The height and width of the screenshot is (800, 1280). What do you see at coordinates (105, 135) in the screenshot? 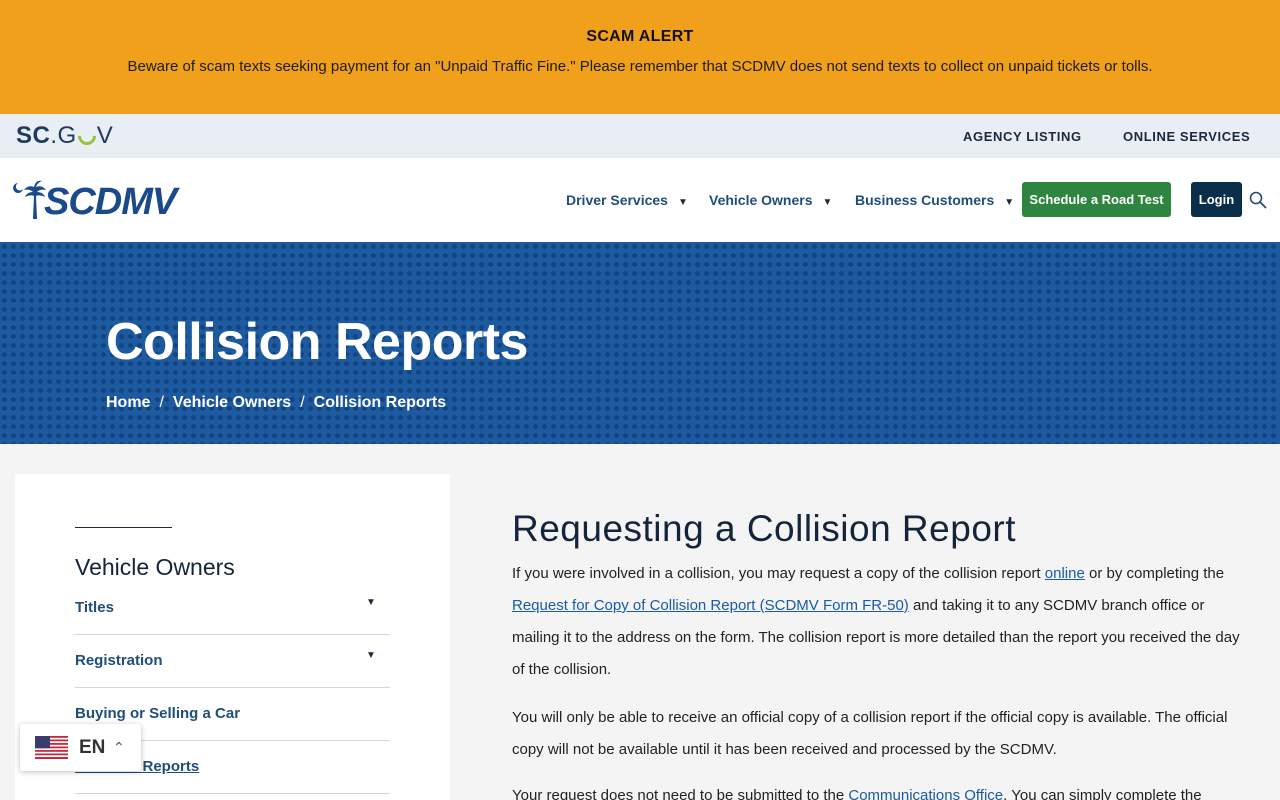
I see `scgov-logo-v: V` at bounding box center [105, 135].